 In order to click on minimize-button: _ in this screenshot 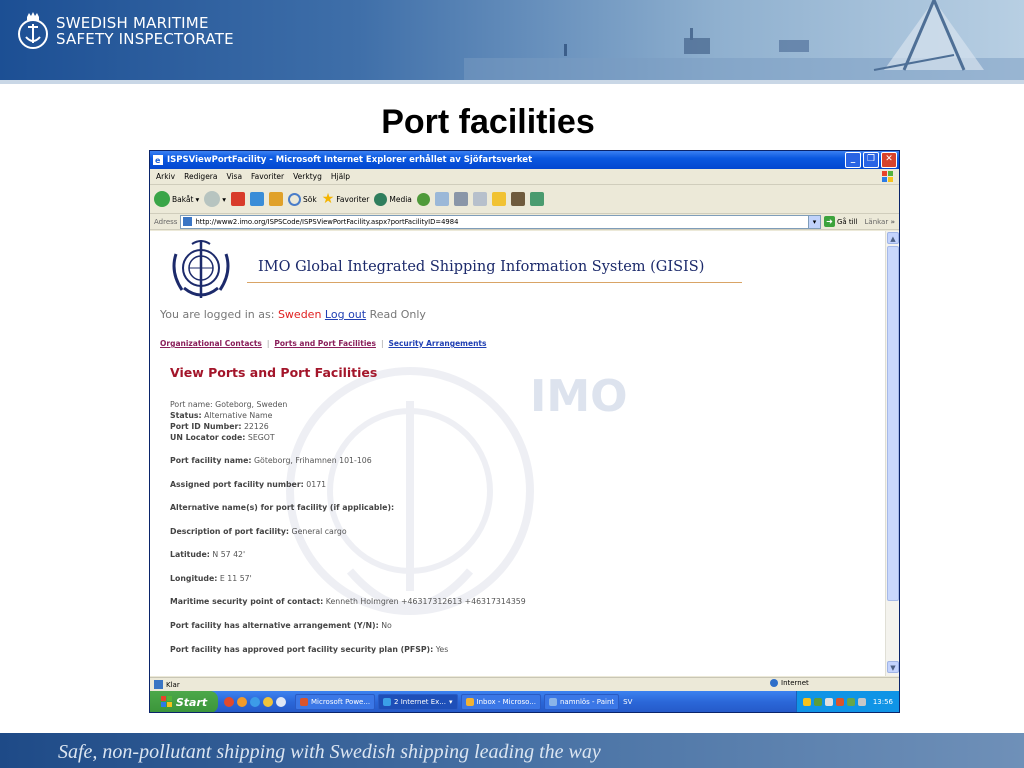, I will do `click(853, 160)`.